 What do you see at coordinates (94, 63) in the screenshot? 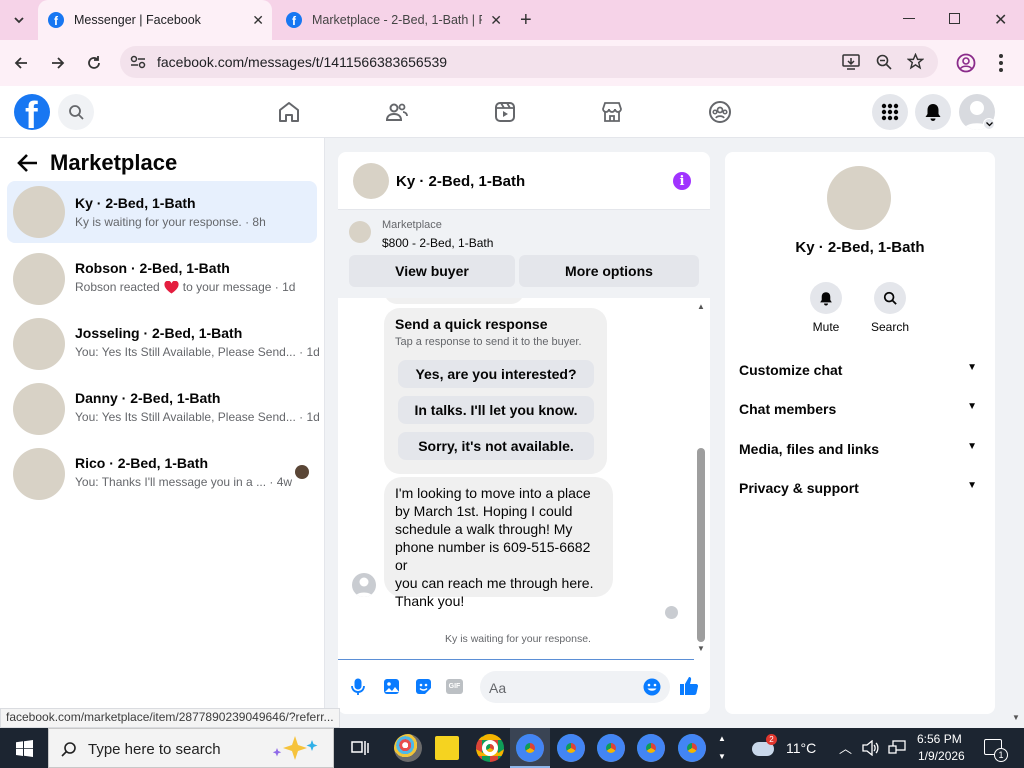
I see `reload-icon` at bounding box center [94, 63].